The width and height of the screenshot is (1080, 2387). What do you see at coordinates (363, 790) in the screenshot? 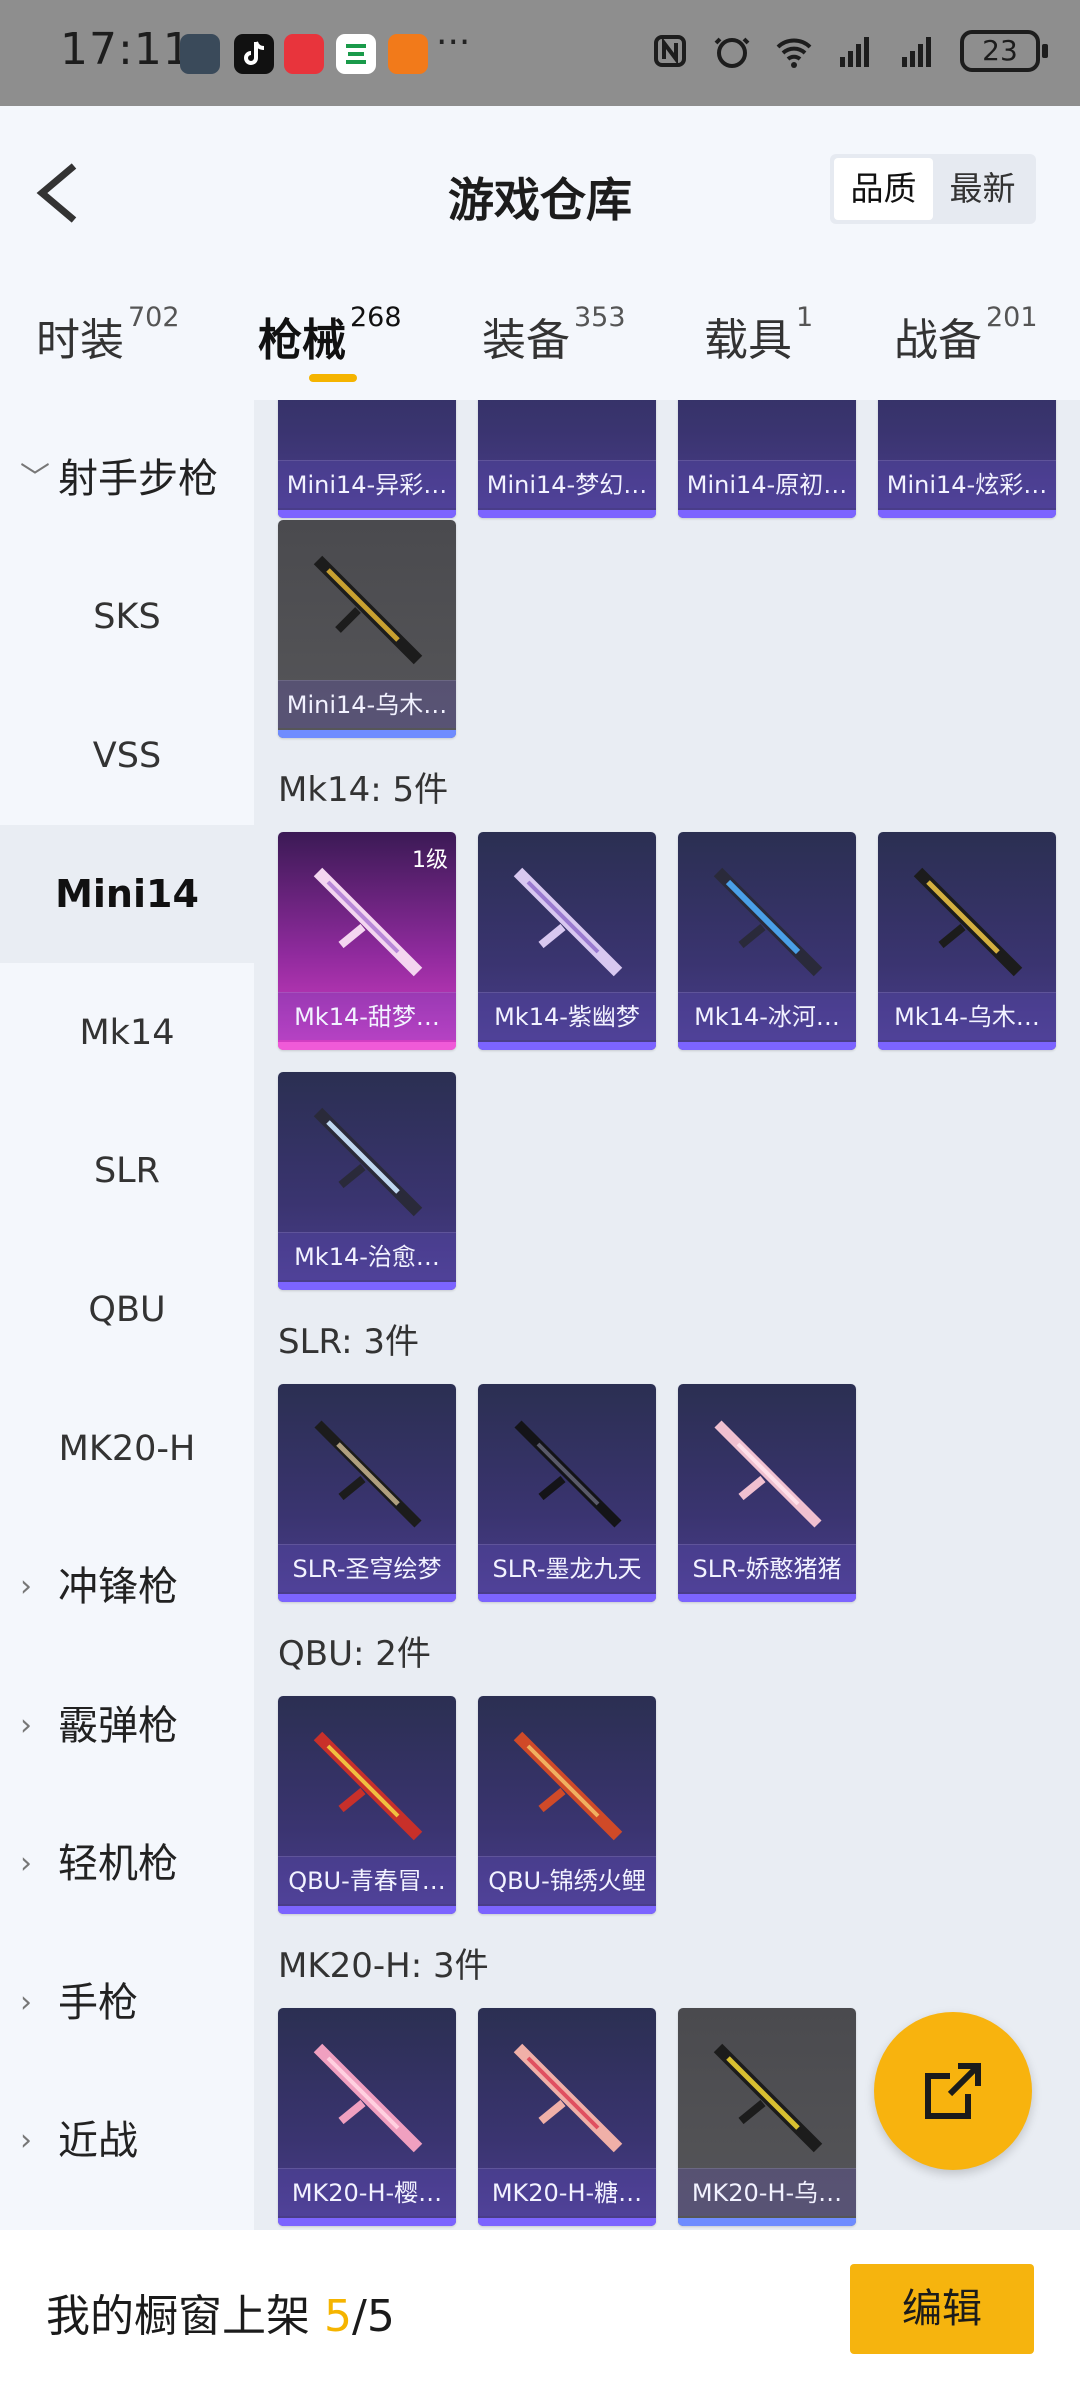
I see `section-title: Mk14: 5件` at bounding box center [363, 790].